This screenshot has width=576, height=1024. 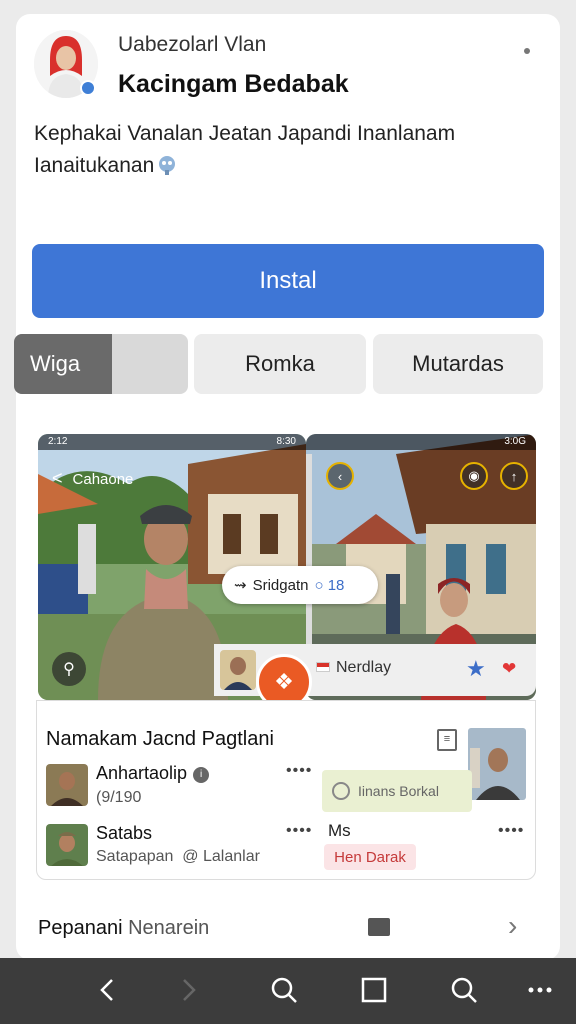 What do you see at coordinates (160, 739) in the screenshot?
I see `panel-title: Namakam Jacnd Pagtlani` at bounding box center [160, 739].